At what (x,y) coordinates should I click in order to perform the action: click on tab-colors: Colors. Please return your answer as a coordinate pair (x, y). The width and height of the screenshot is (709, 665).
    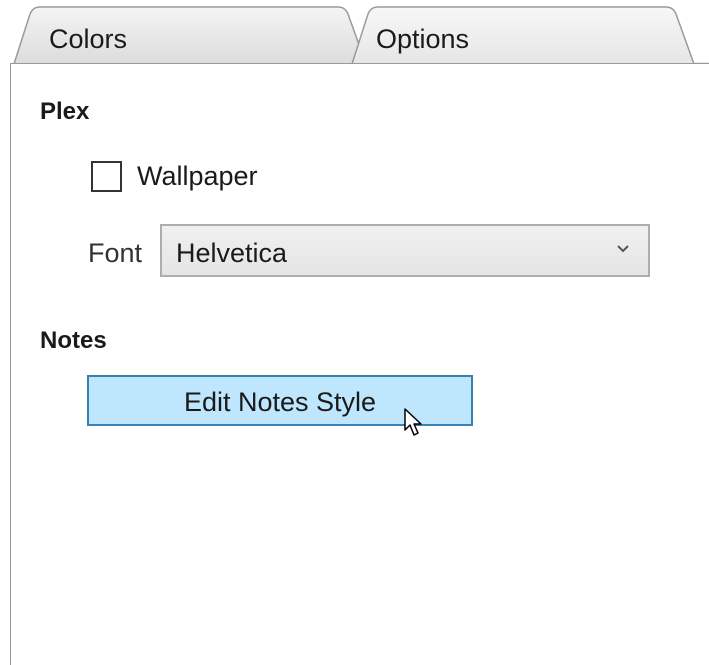
    Looking at the image, I should click on (187, 35).